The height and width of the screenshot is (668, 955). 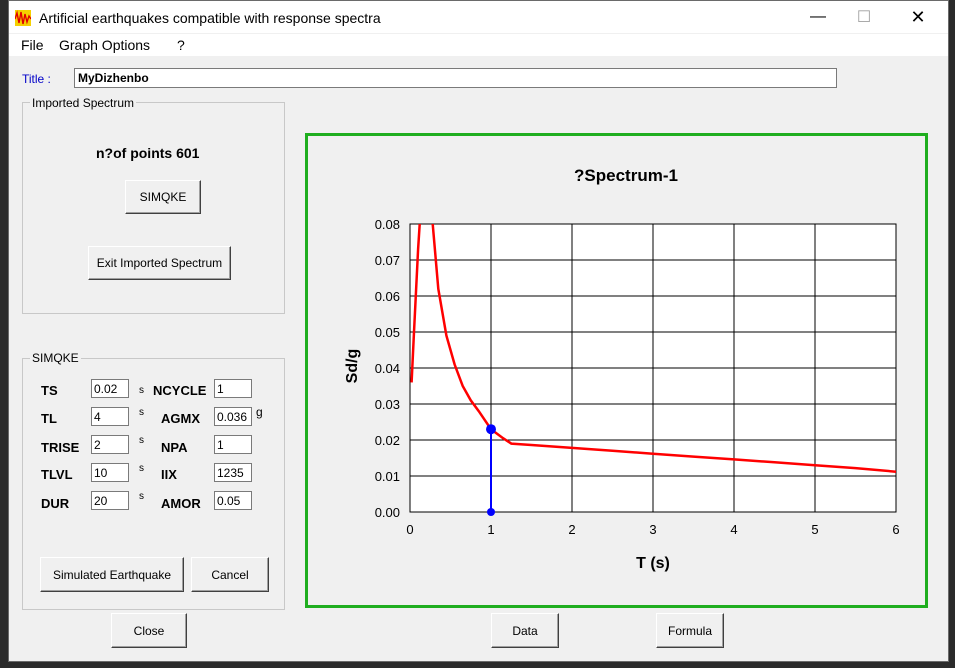 I want to click on npa-label: NPA, so click(x=174, y=447).